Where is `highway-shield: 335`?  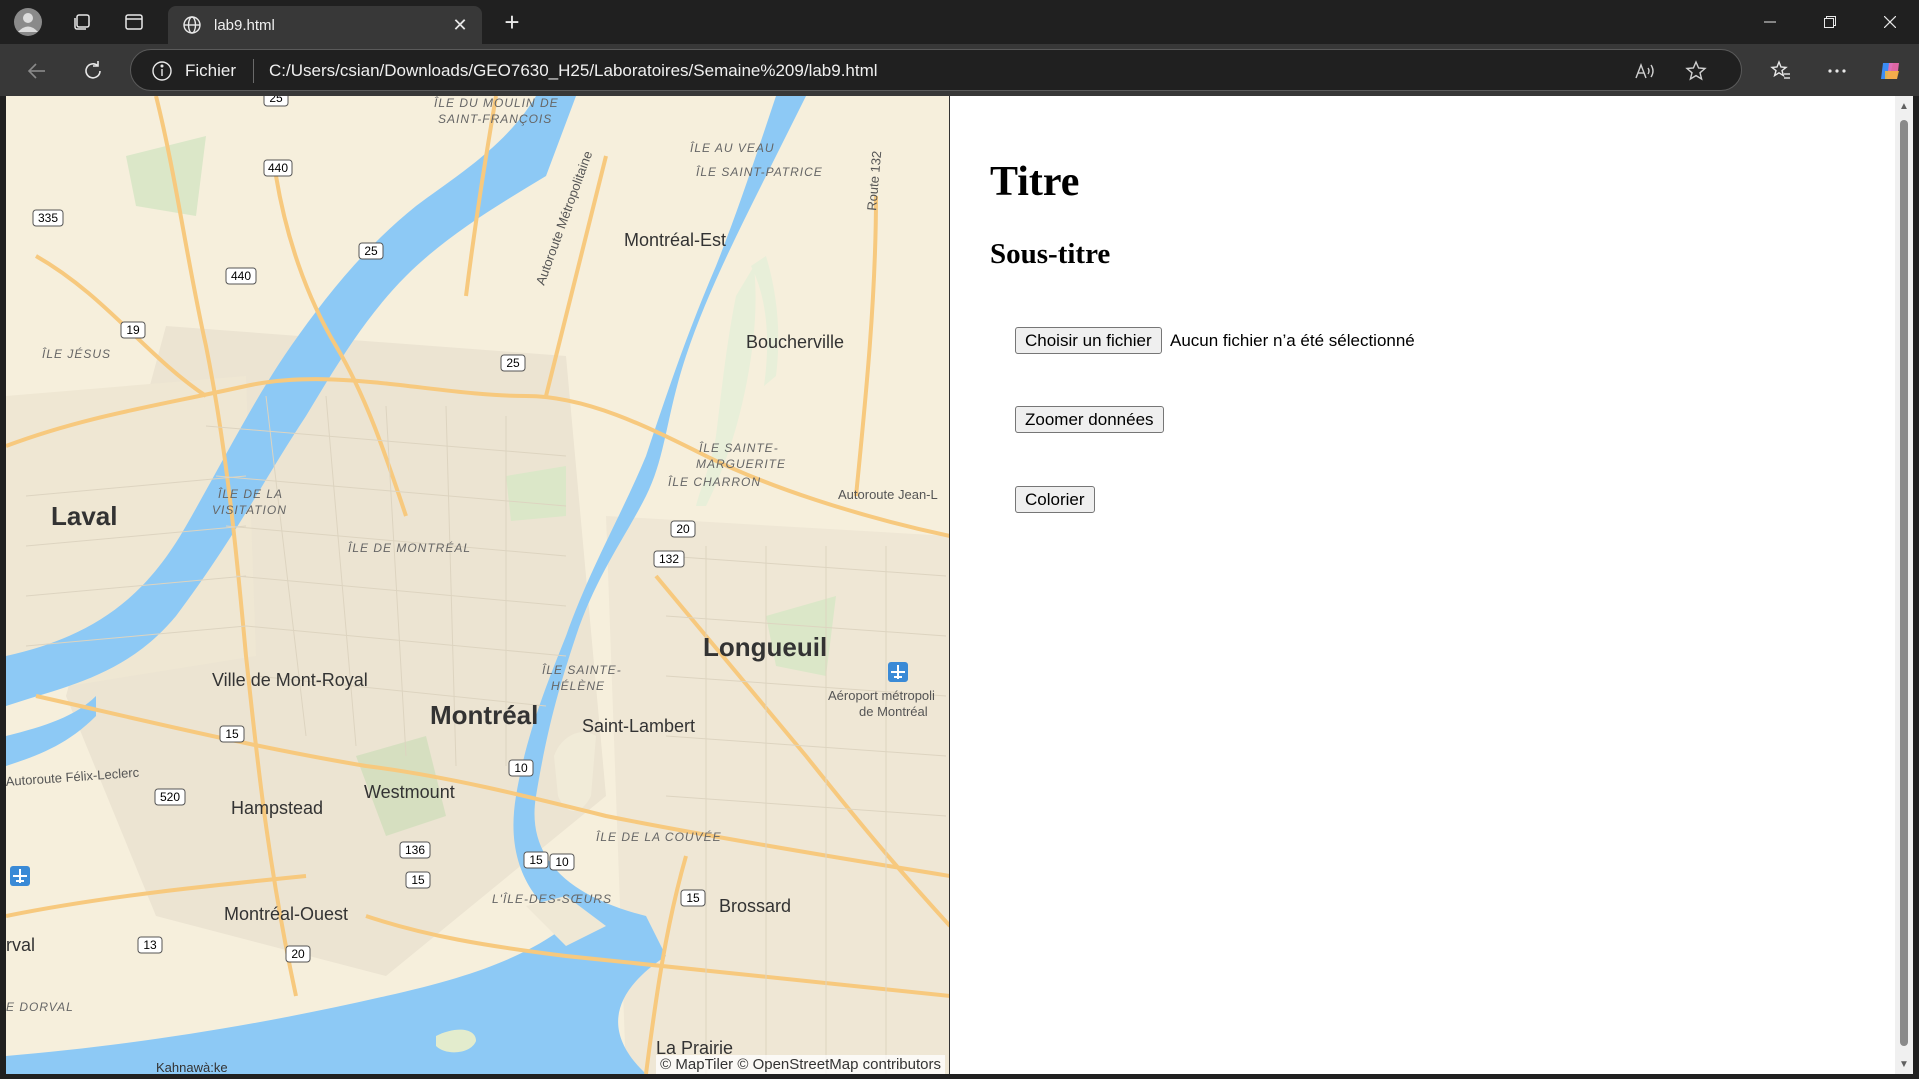
highway-shield: 335 is located at coordinates (48, 218).